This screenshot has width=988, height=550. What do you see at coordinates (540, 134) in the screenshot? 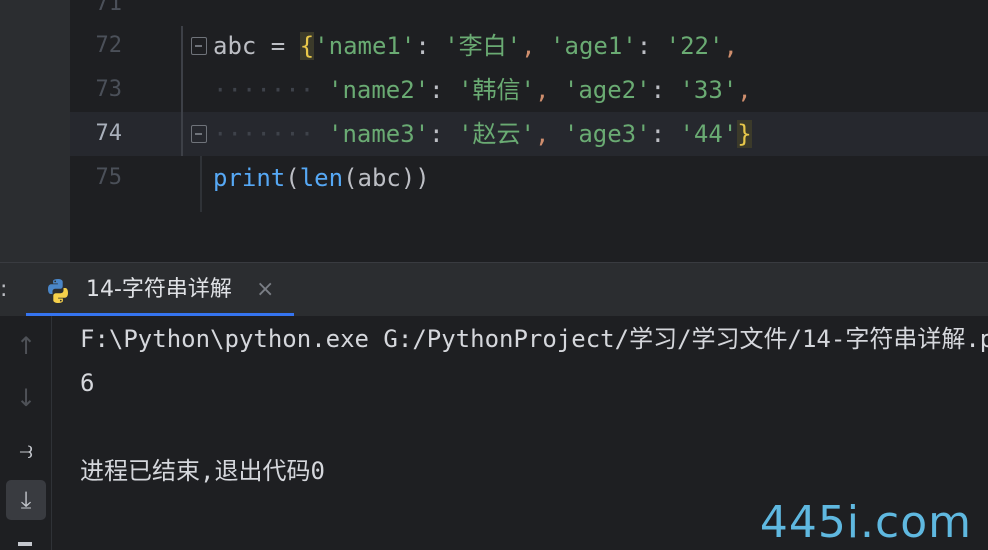
I see `code-text: 'name3': '赵云', 'age3': '44'}` at bounding box center [540, 134].